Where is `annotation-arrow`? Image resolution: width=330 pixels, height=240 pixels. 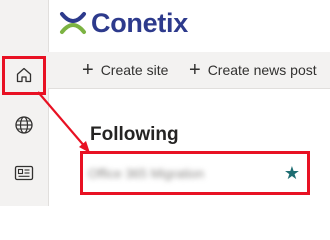
annotation-arrow is located at coordinates (63, 122).